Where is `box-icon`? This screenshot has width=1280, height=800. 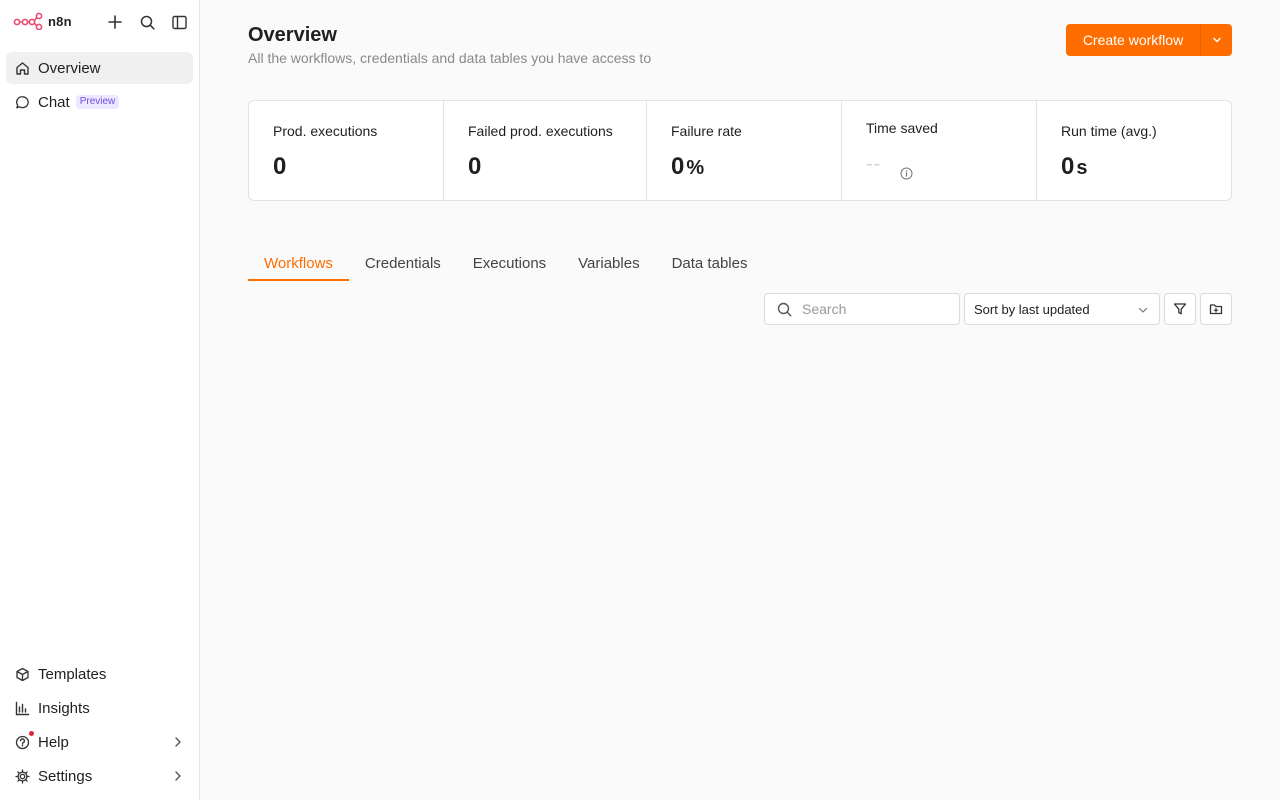 box-icon is located at coordinates (22, 674).